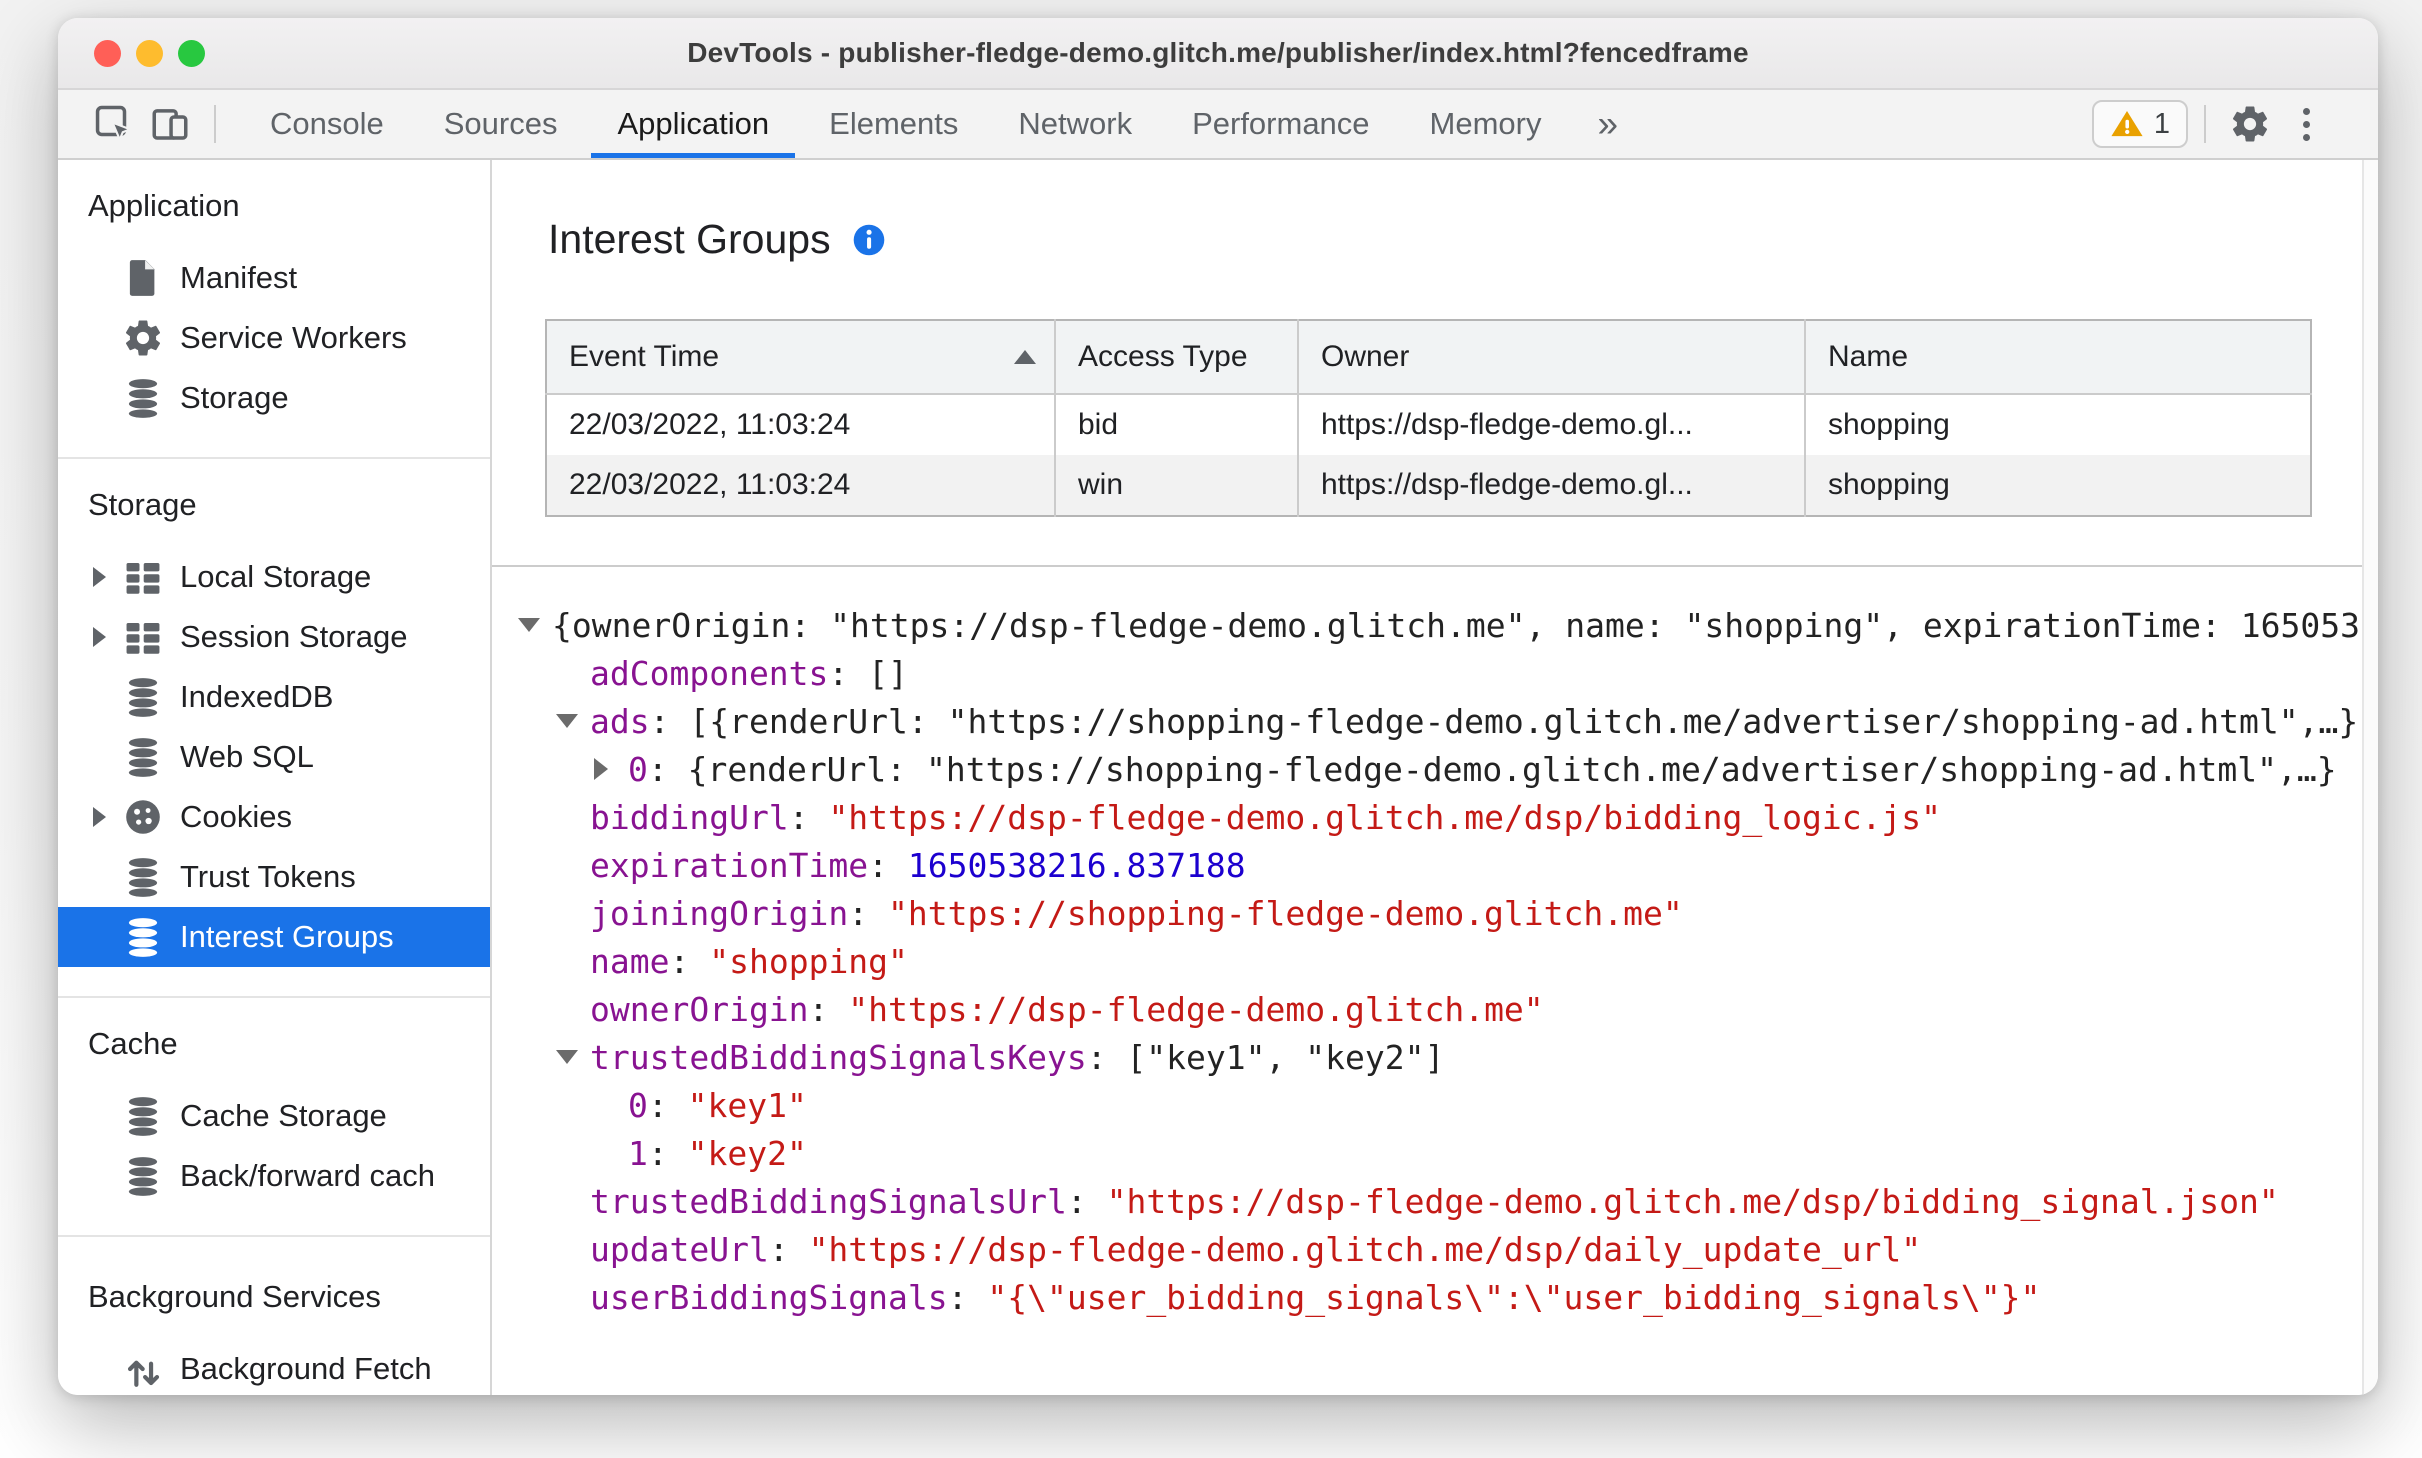  What do you see at coordinates (234, 397) in the screenshot?
I see `sidebar-item-label: Storage` at bounding box center [234, 397].